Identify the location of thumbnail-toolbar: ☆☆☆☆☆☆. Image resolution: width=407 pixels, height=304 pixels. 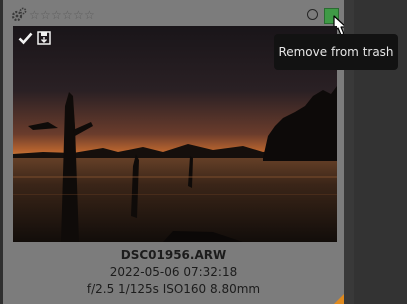
(179, 21).